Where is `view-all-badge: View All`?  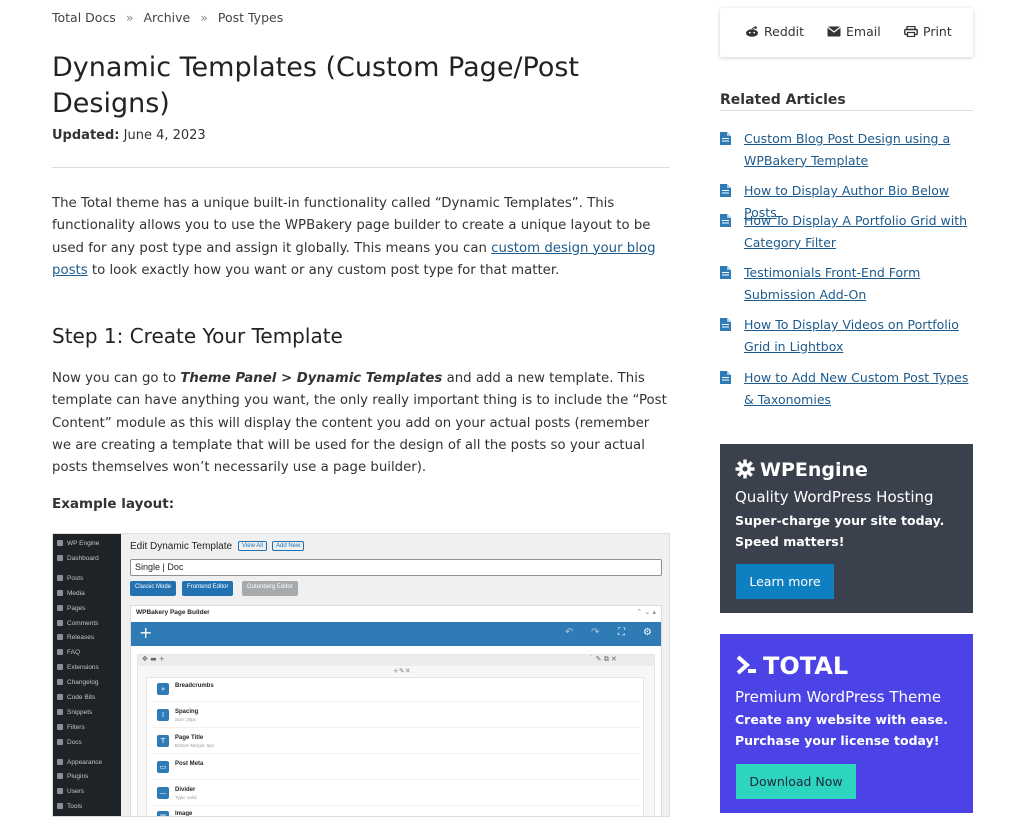 view-all-badge: View All is located at coordinates (252, 546).